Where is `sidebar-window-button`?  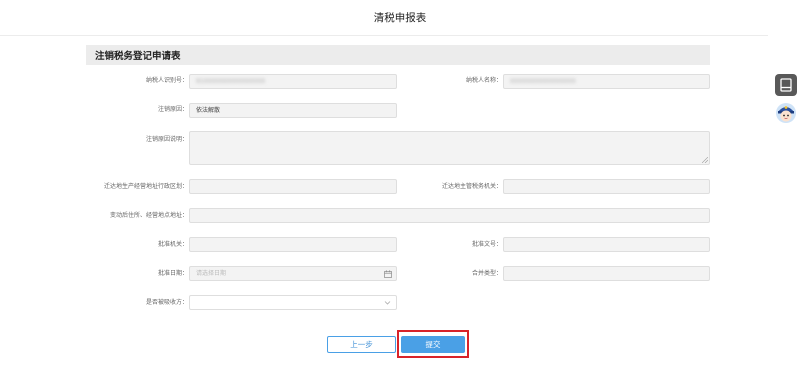 sidebar-window-button is located at coordinates (786, 85).